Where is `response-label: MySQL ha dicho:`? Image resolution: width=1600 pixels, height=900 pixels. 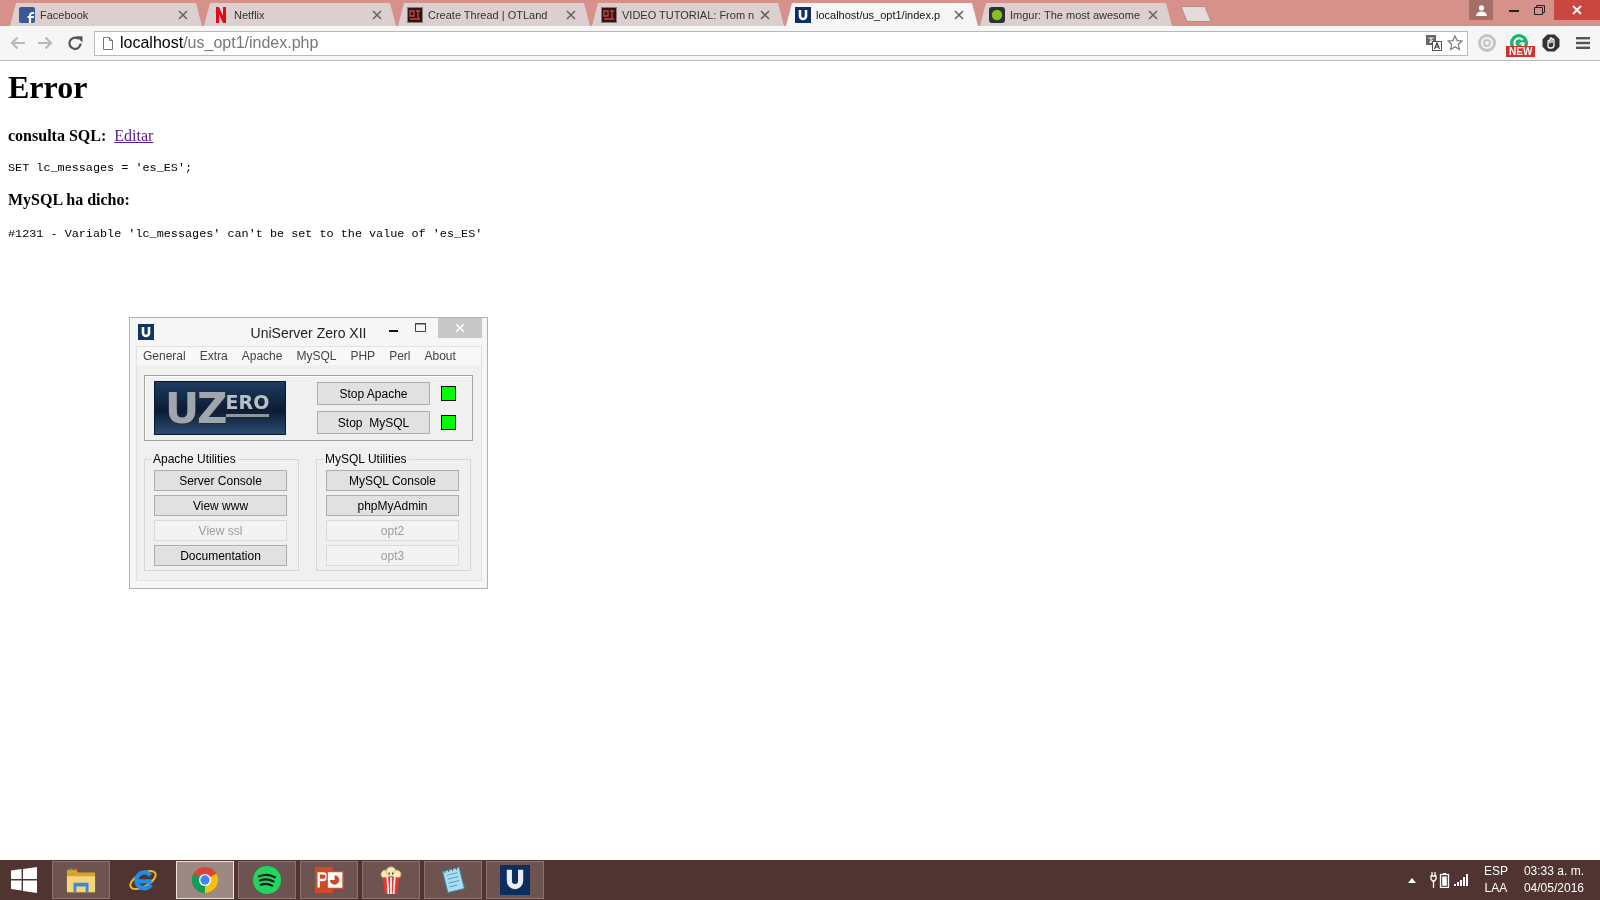
response-label: MySQL ha dicho: is located at coordinates (69, 200).